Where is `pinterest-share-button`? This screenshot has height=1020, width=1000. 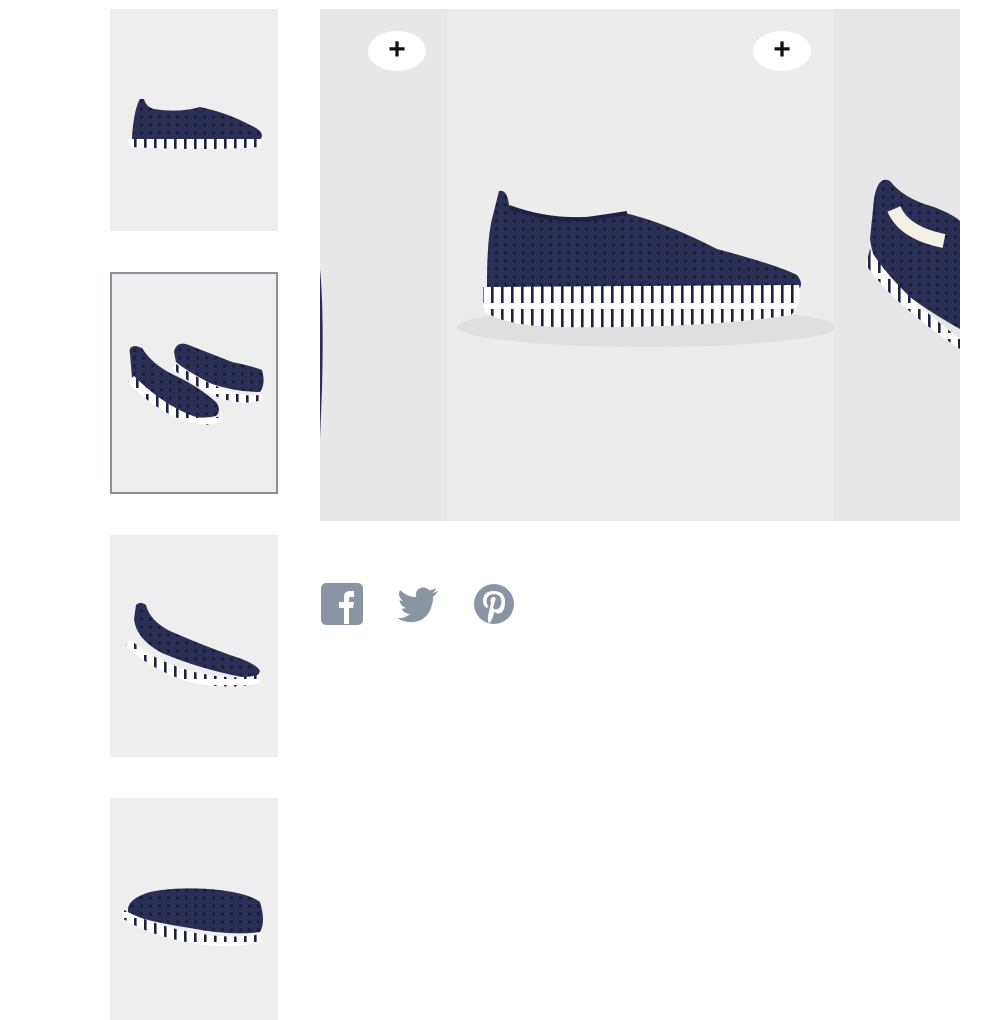
pinterest-share-button is located at coordinates (494, 604).